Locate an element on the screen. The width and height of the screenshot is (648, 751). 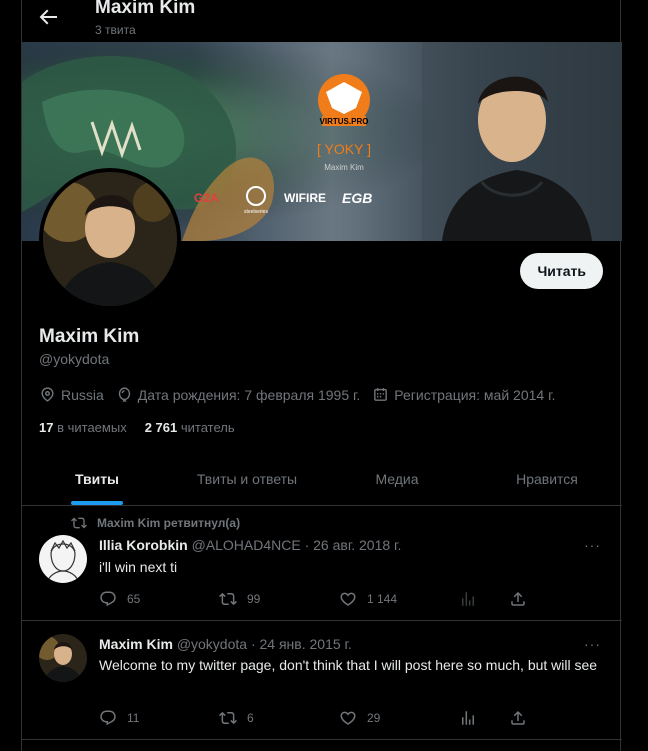
birthday-item: Дата рождения: 7 февраля 1995 г. is located at coordinates (238, 394).